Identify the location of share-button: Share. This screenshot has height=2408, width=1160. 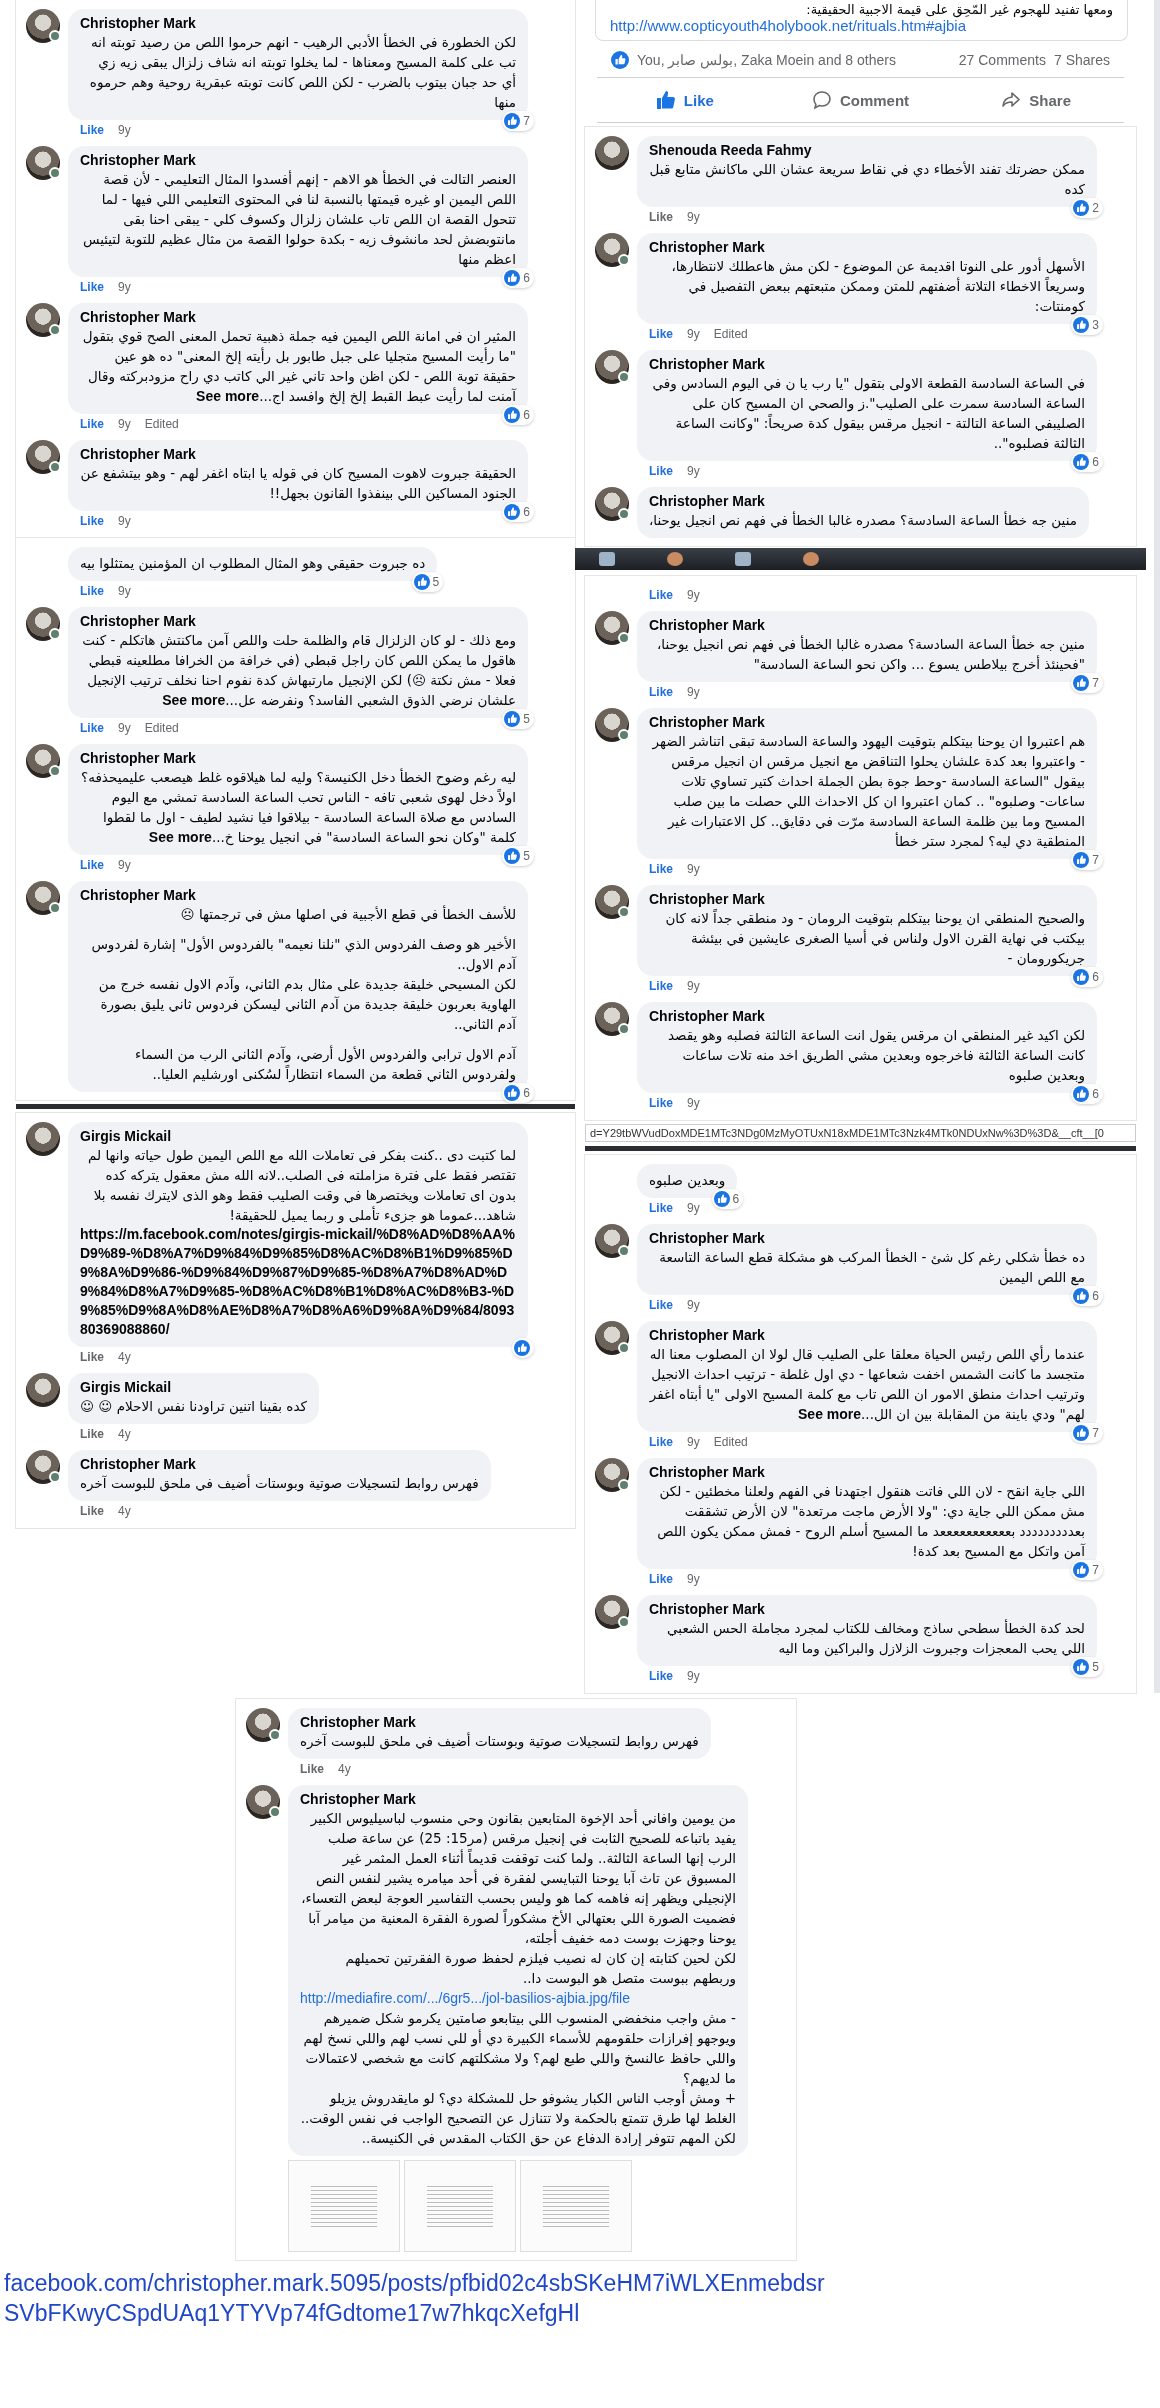
(1036, 100).